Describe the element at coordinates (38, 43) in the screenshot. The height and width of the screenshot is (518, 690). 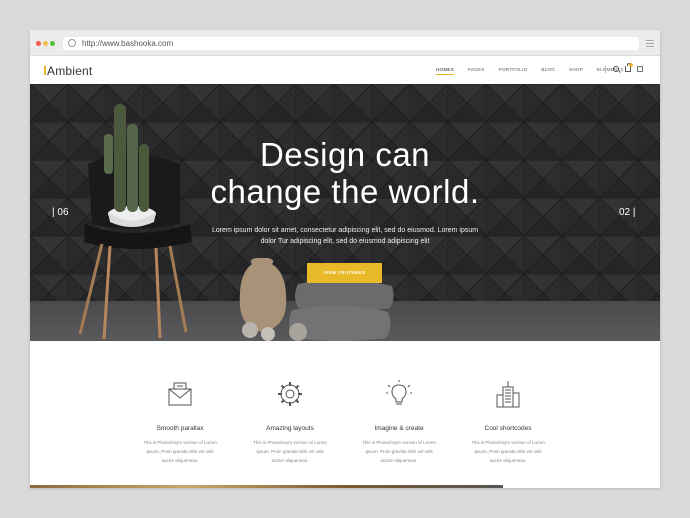
I see `close-window-button` at that location.